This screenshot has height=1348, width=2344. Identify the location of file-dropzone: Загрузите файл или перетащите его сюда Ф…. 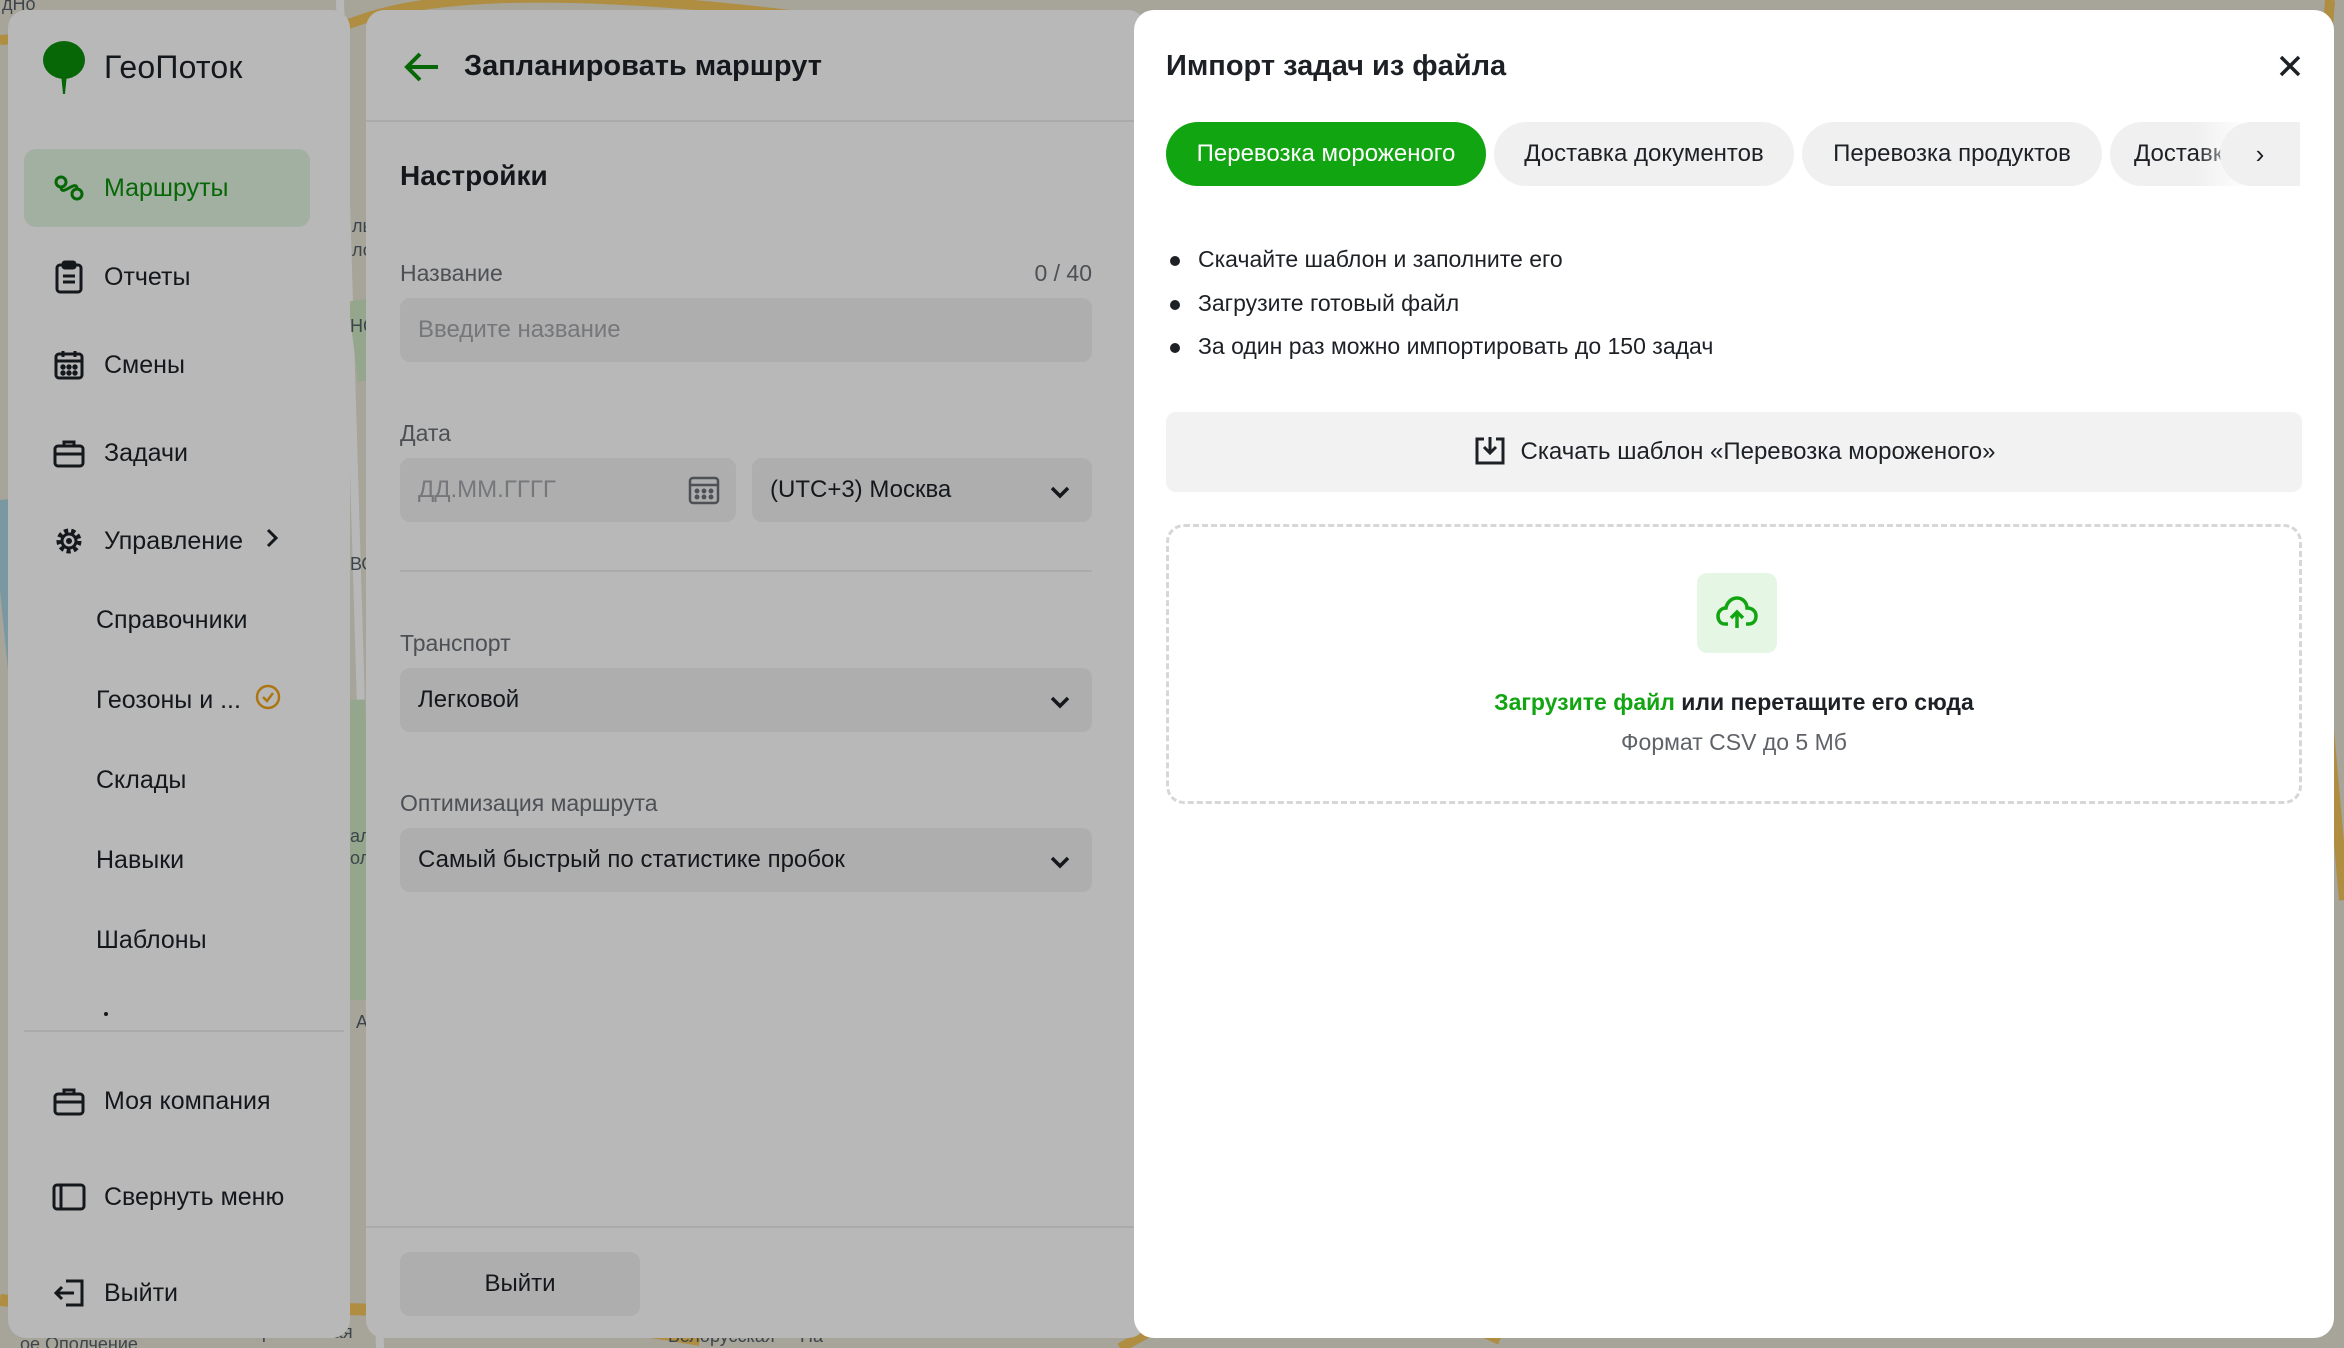
(1734, 664).